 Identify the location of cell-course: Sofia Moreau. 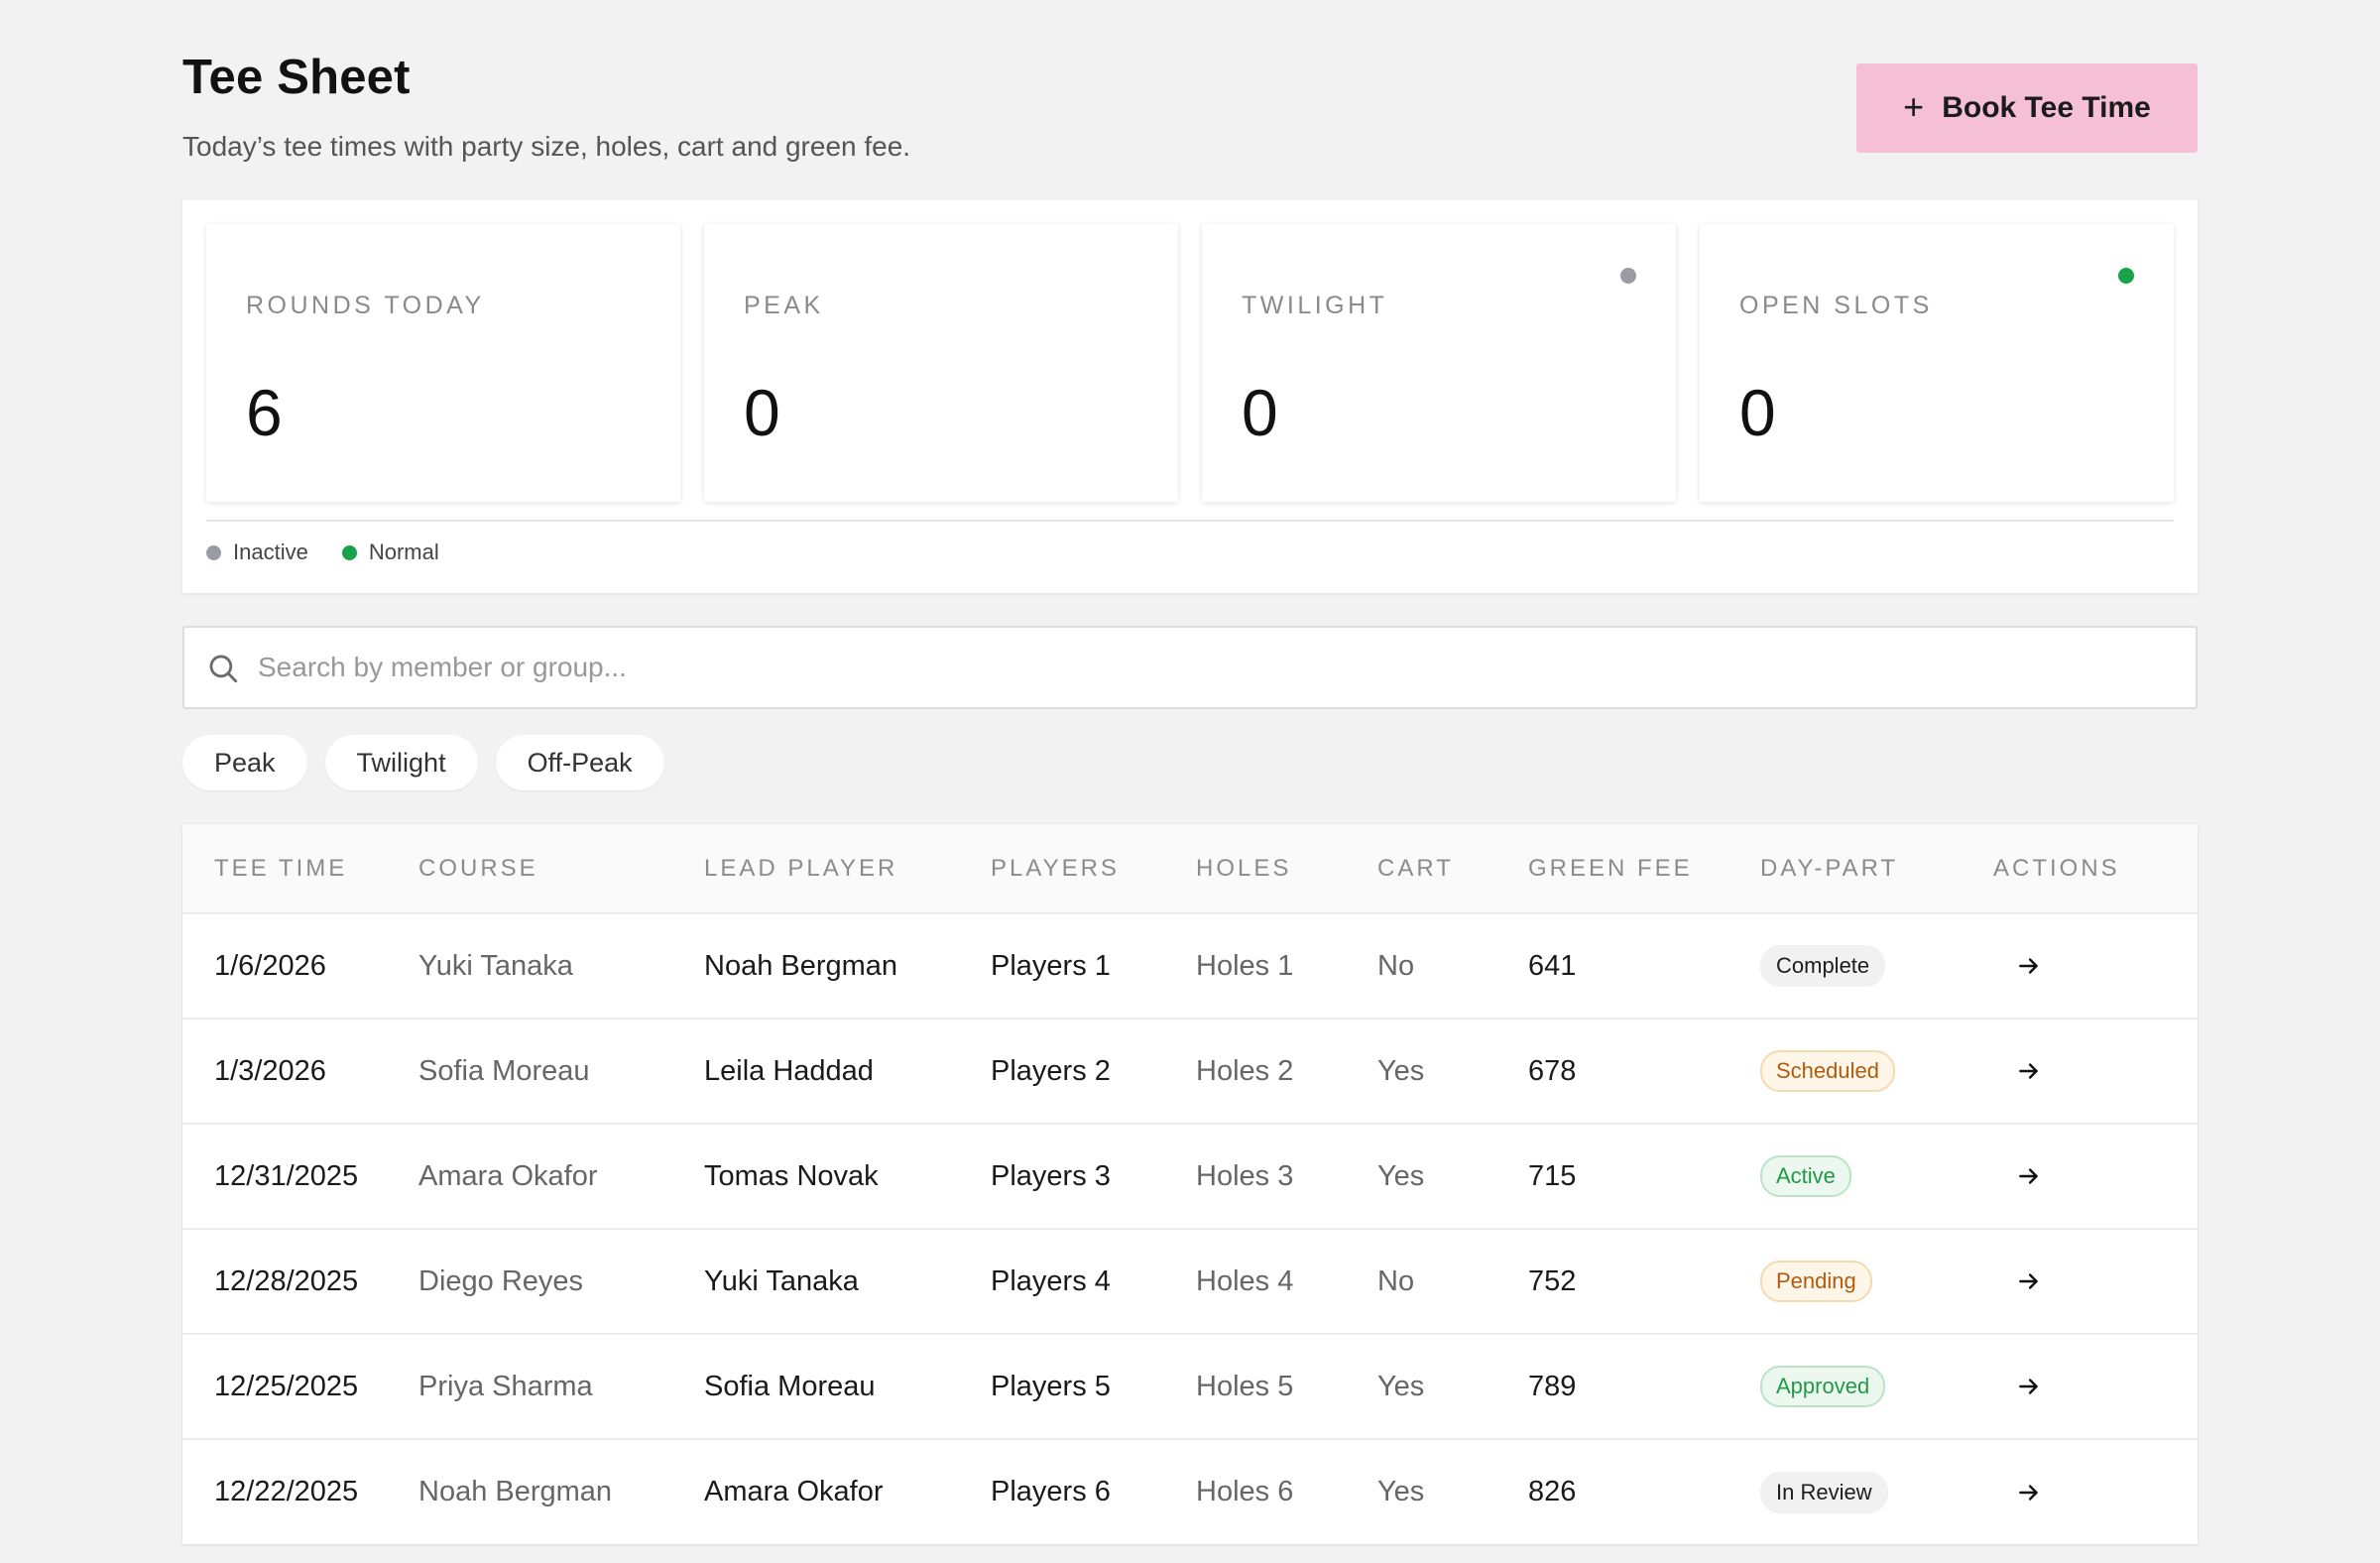
(504, 1070).